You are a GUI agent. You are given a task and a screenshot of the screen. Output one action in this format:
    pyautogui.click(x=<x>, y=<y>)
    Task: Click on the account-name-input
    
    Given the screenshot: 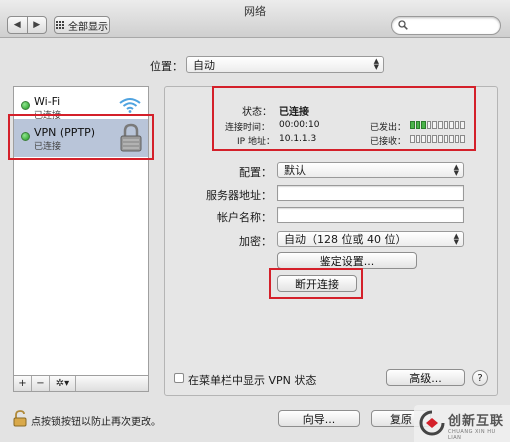 What is the action you would take?
    pyautogui.click(x=370, y=215)
    